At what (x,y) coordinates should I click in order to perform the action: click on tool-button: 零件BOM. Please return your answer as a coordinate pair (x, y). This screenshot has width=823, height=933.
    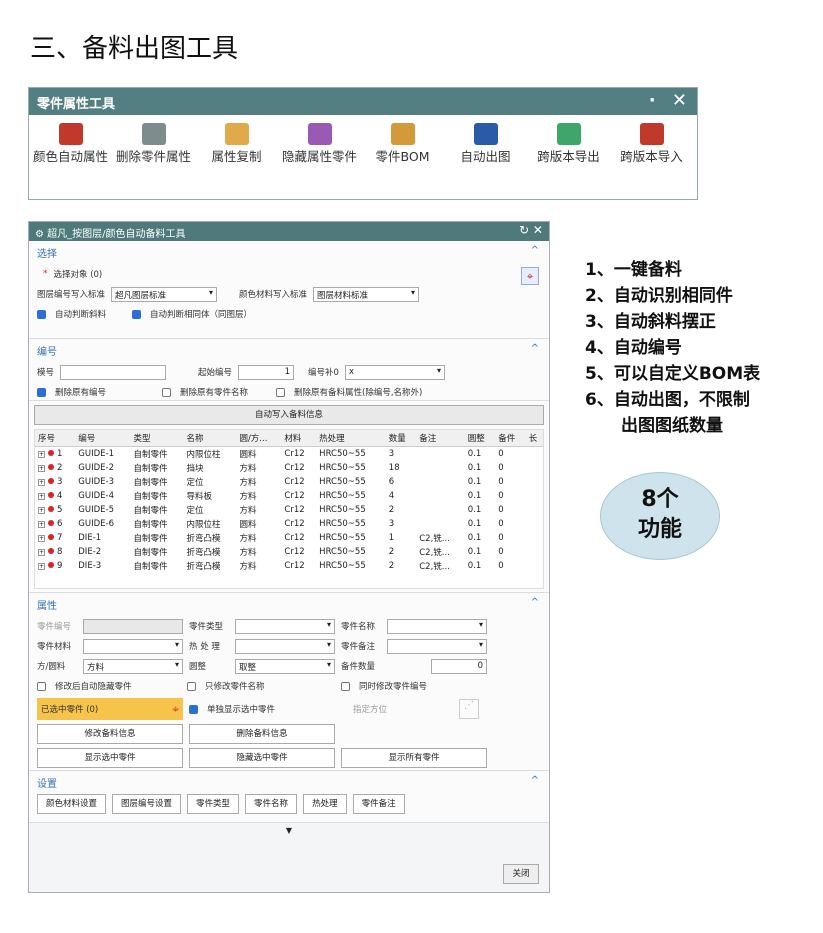
    Looking at the image, I should click on (402, 144).